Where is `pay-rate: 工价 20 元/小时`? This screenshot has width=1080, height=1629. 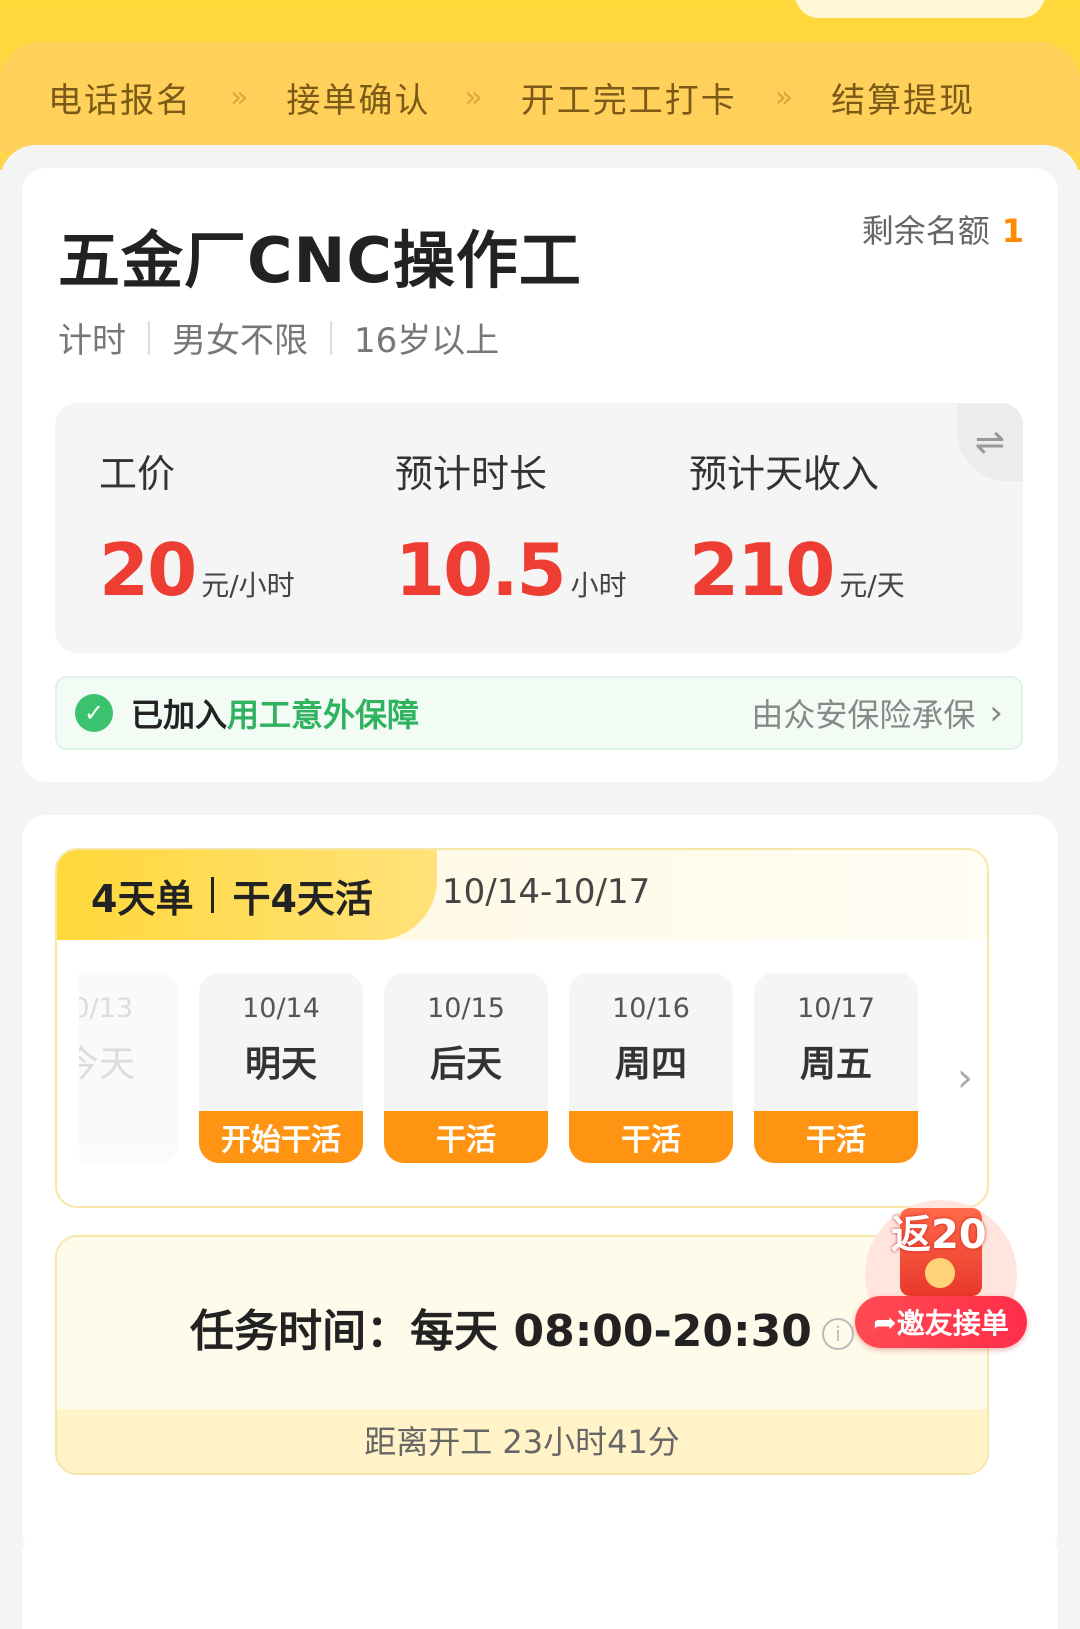
pay-rate: 工价 20 元/小时 is located at coordinates (197, 527).